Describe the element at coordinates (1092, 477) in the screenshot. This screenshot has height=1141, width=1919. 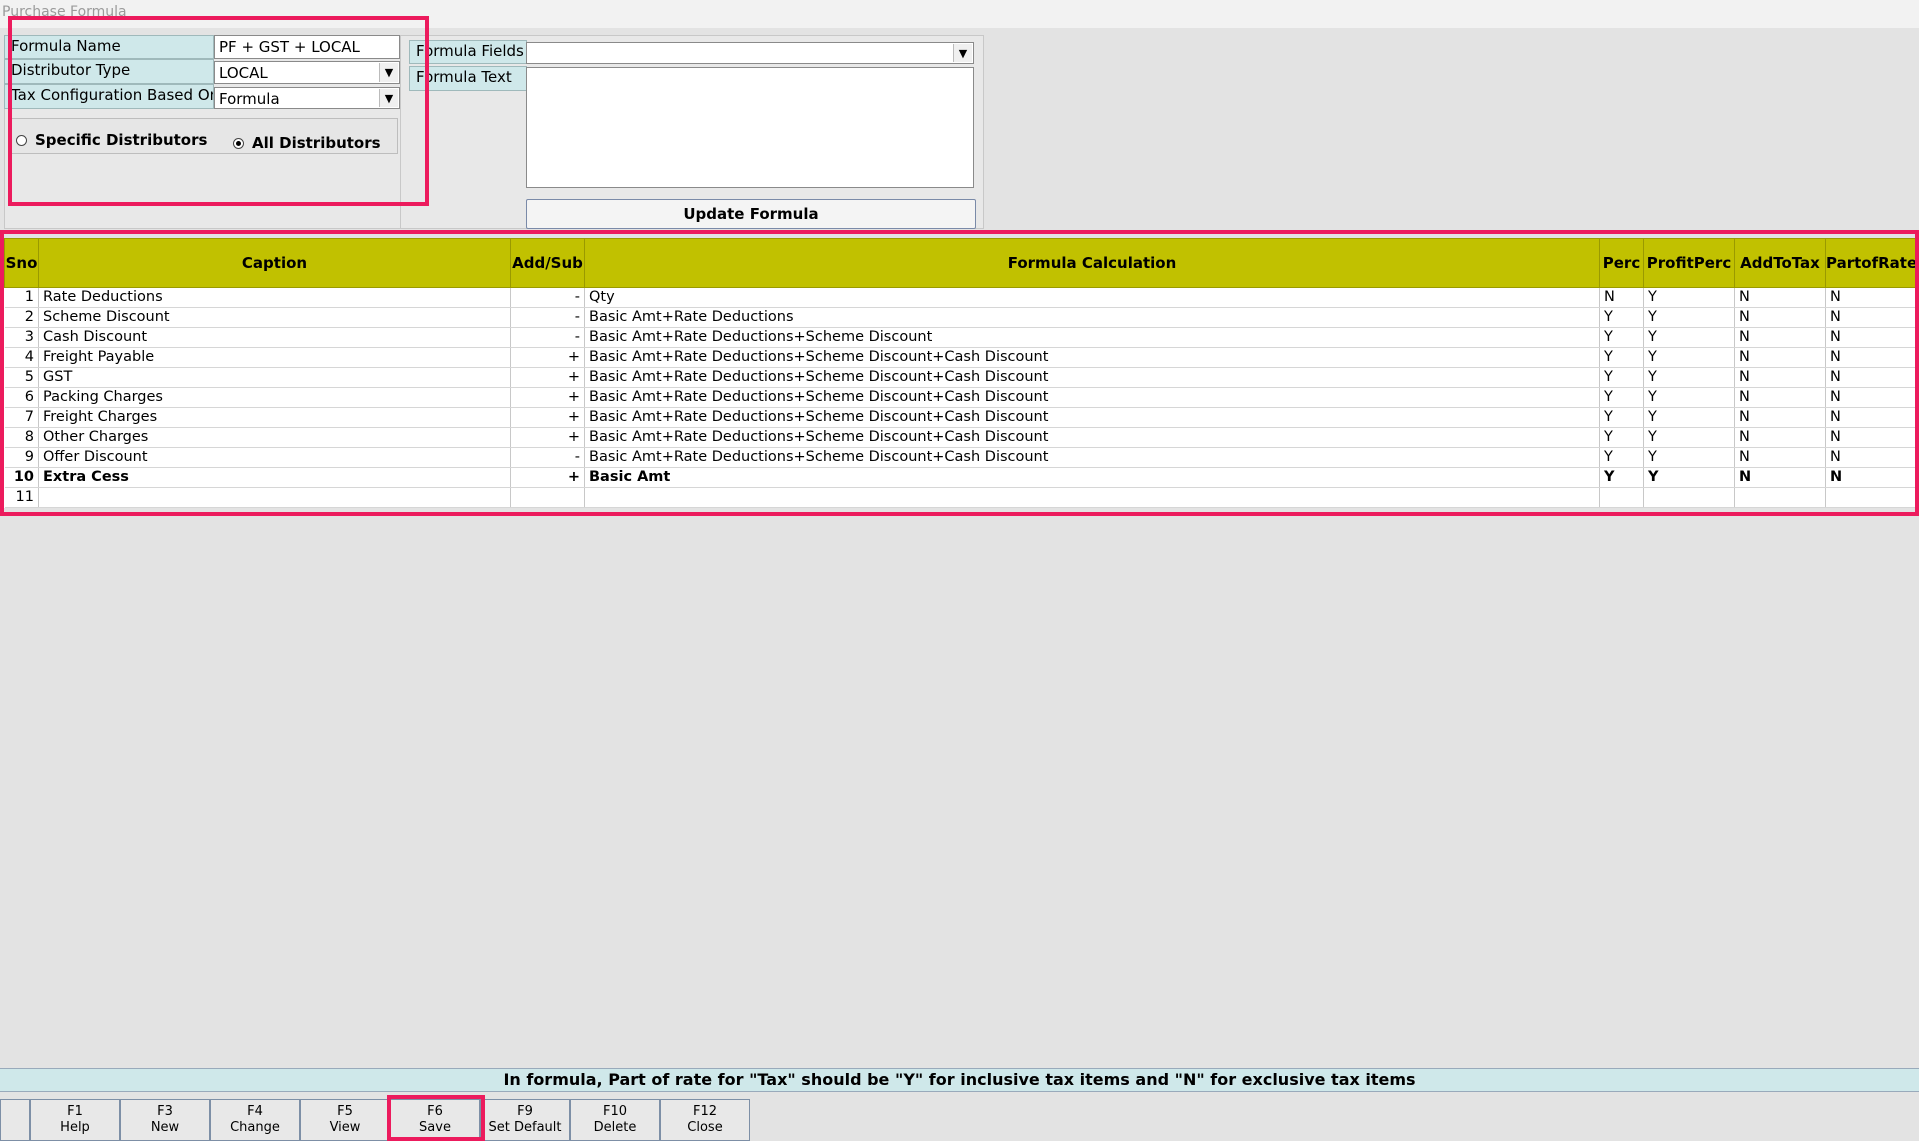
I see `grid-cell-formula: Basic Amt` at that location.